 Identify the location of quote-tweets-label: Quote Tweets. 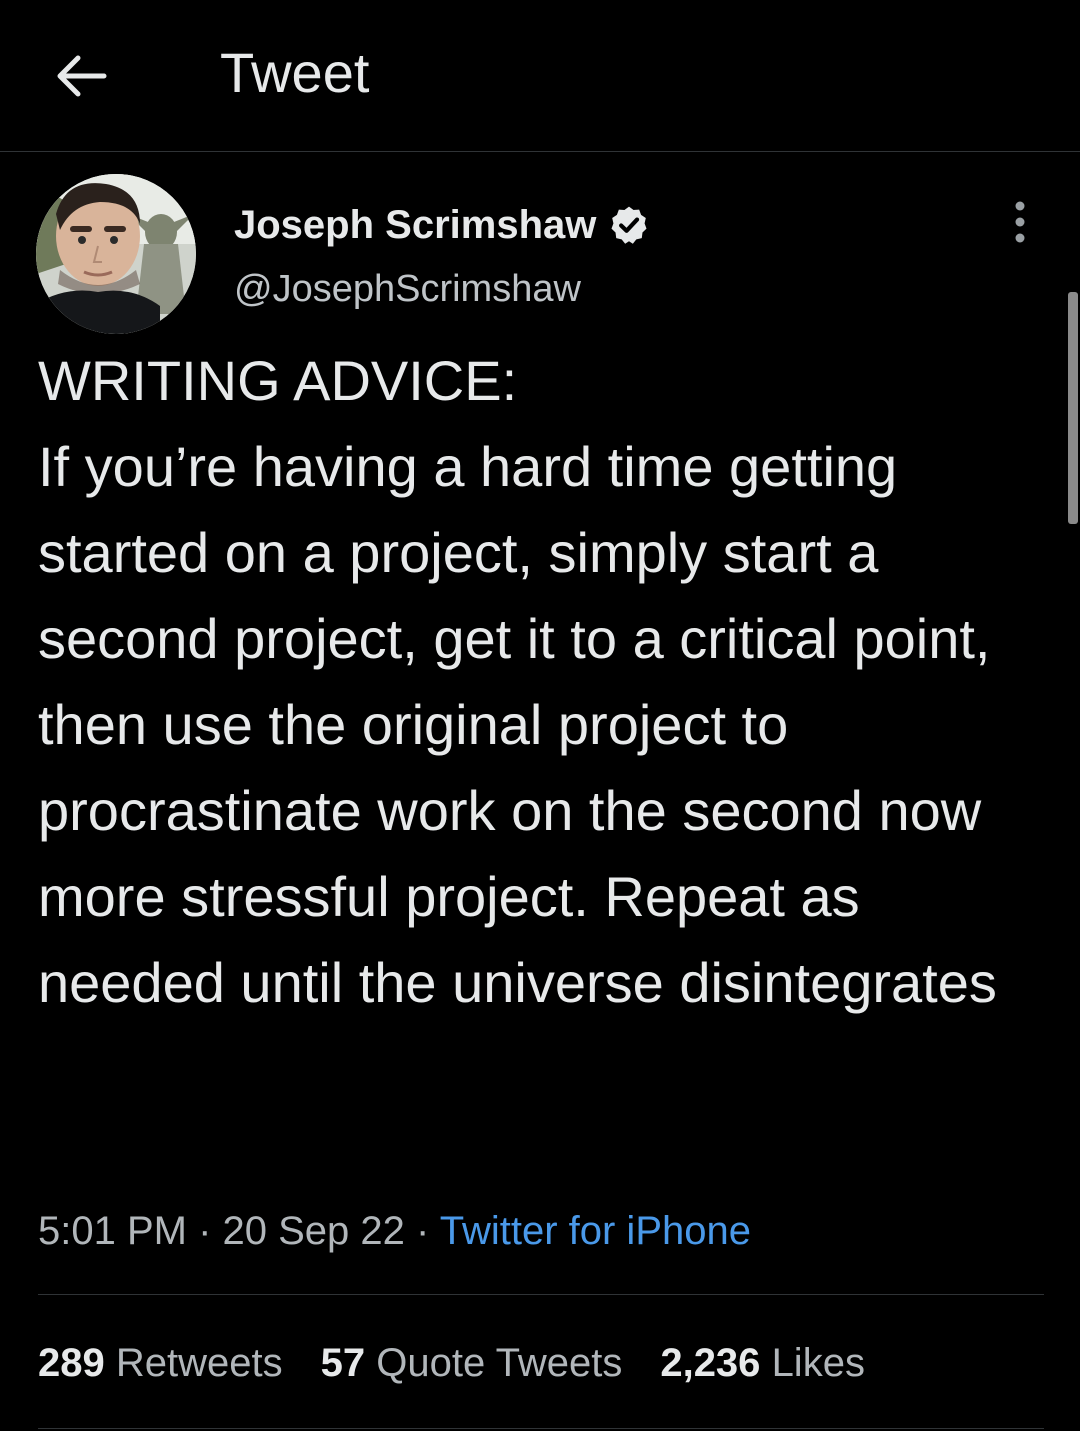
(499, 1363).